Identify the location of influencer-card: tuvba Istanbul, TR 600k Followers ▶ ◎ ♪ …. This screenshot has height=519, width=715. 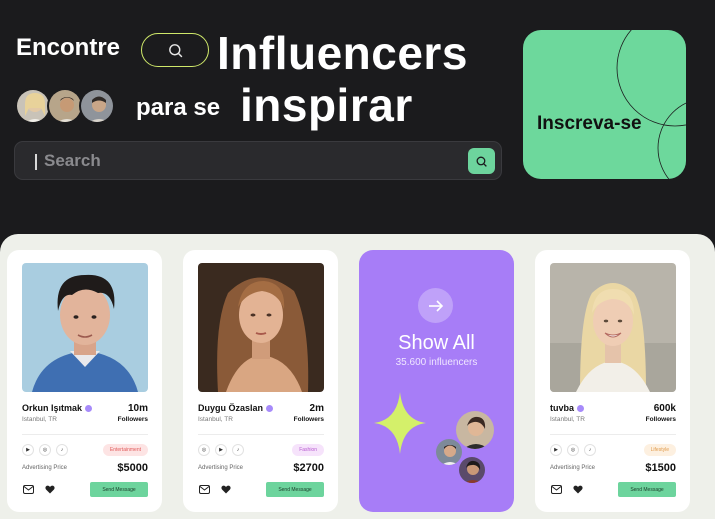
(612, 381).